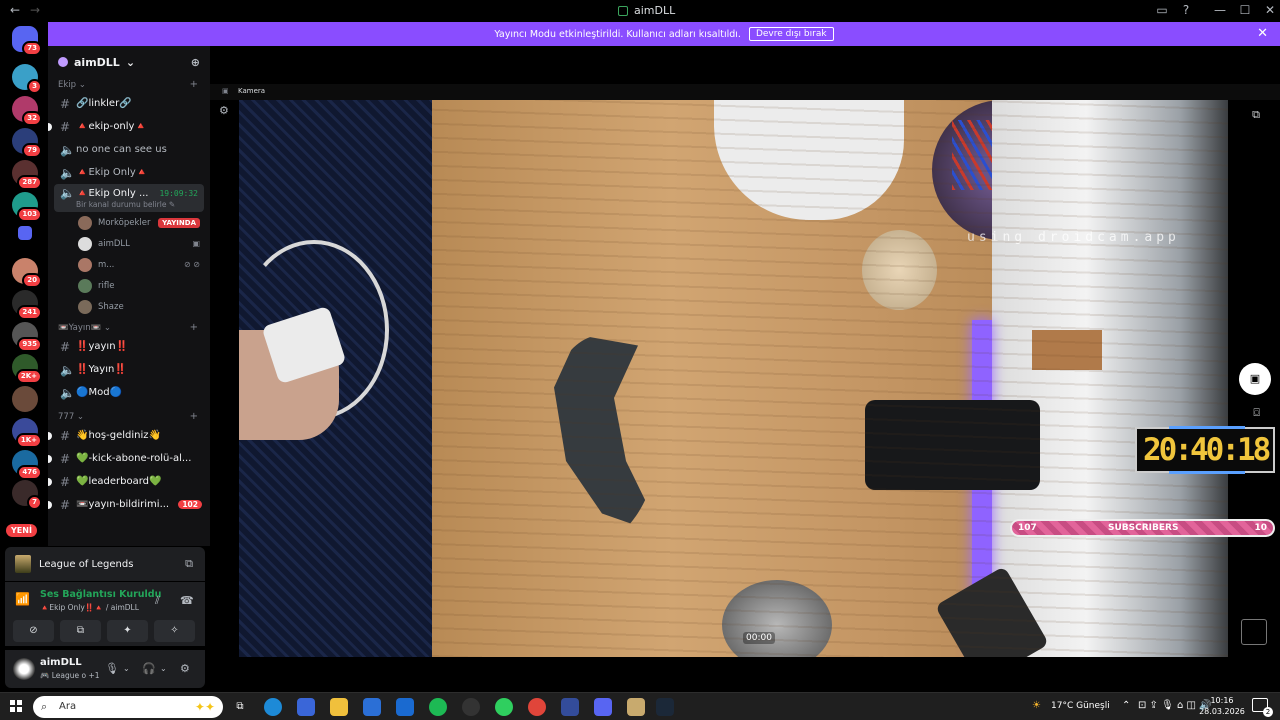 This screenshot has height=720, width=1280. I want to click on screenshot-icon: ⌼, so click(1256, 413).